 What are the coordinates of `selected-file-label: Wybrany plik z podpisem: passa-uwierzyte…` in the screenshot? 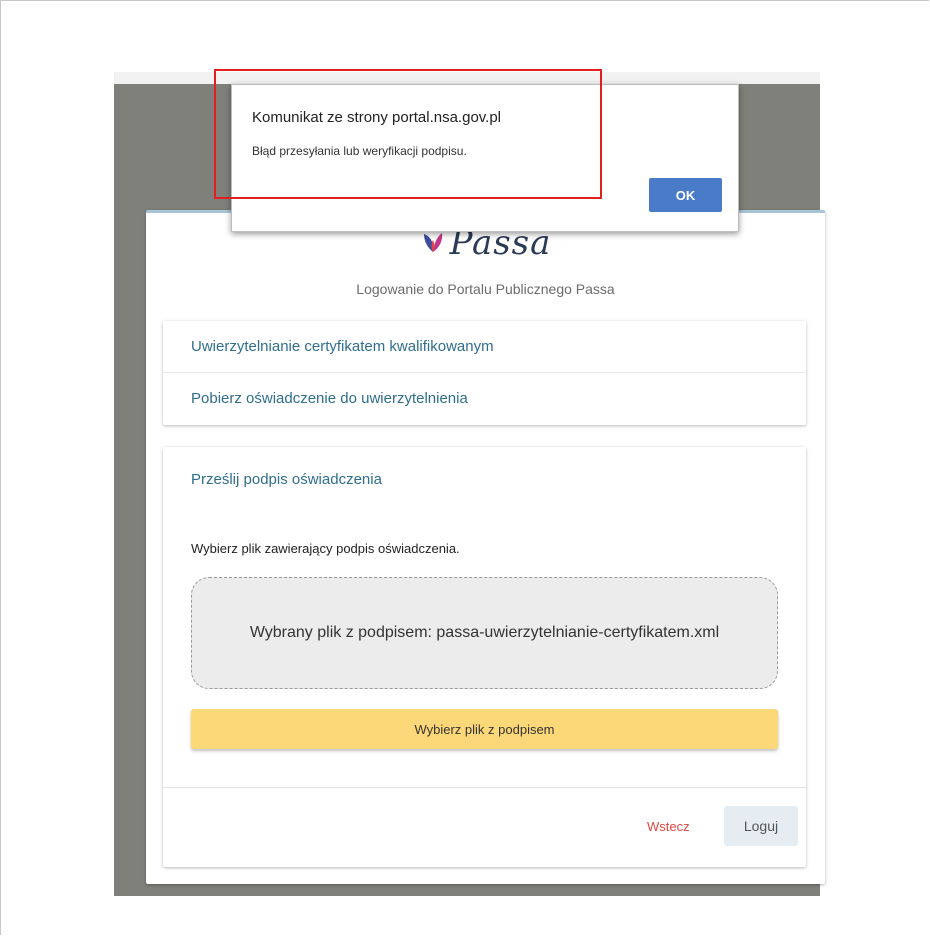 It's located at (484, 632).